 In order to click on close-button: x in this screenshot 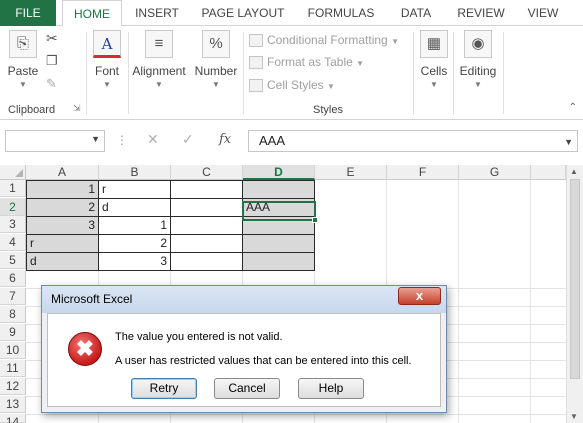, I will do `click(419, 296)`.